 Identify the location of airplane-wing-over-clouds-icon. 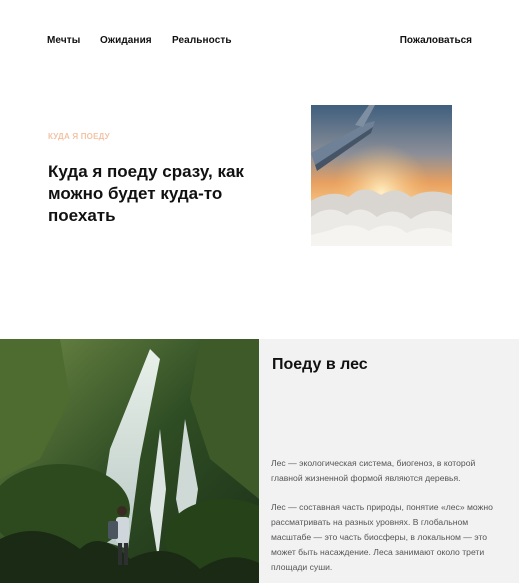
(381, 175).